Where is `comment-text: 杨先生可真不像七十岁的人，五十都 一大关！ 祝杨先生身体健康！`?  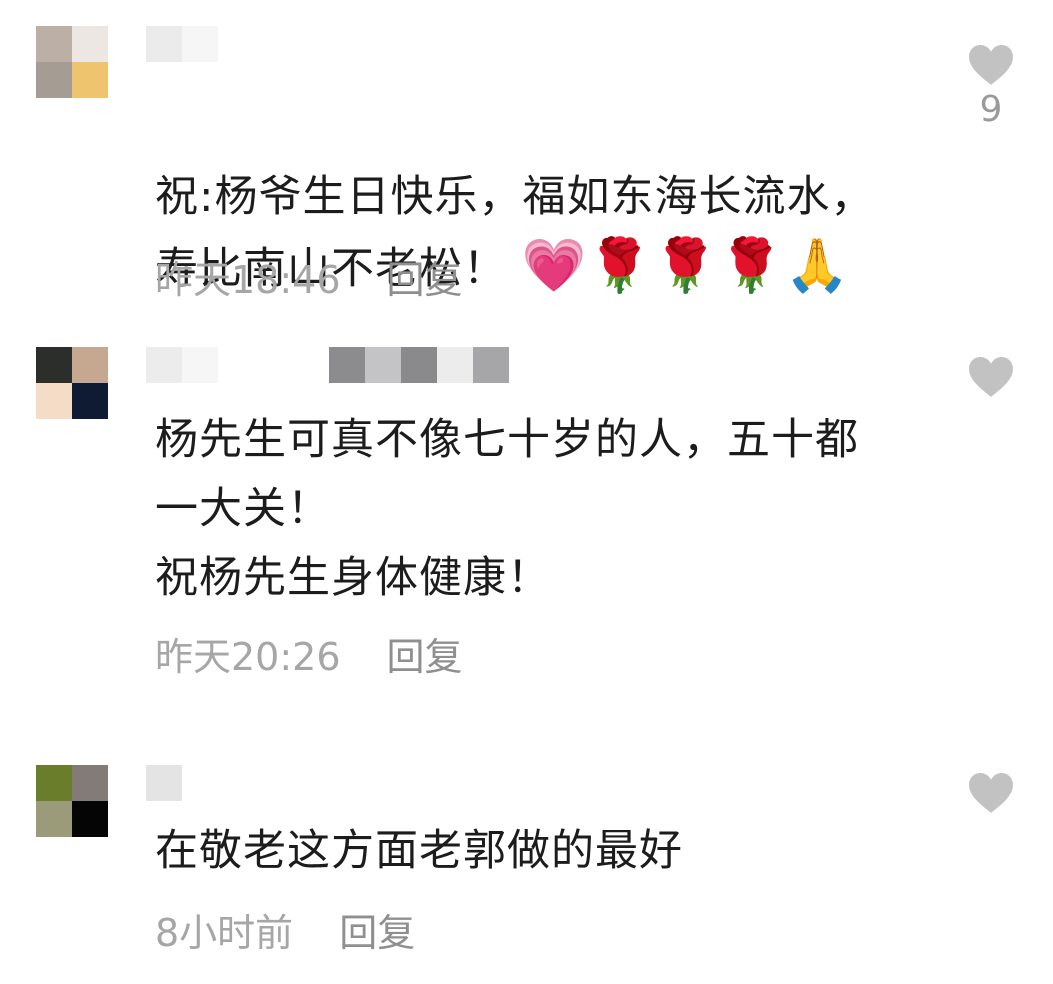 comment-text: 杨先生可真不像七十岁的人，五十都 一大关！ 祝杨先生身体健康！ is located at coordinates (507, 509).